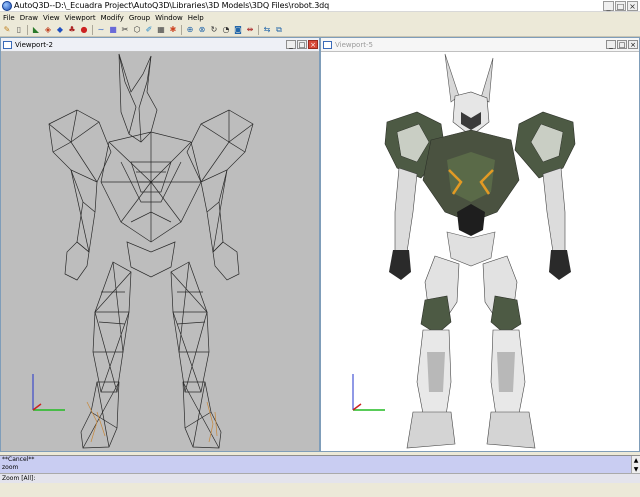  What do you see at coordinates (34, 44) in the screenshot?
I see `viewport-title: Viewport-2` at bounding box center [34, 44].